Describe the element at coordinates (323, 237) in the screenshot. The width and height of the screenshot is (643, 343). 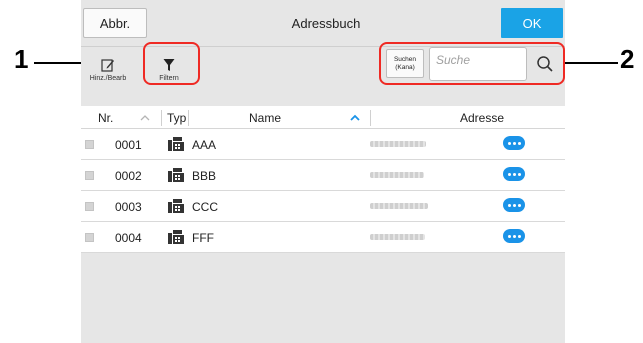
I see `table-row: 0004 FFF` at that location.